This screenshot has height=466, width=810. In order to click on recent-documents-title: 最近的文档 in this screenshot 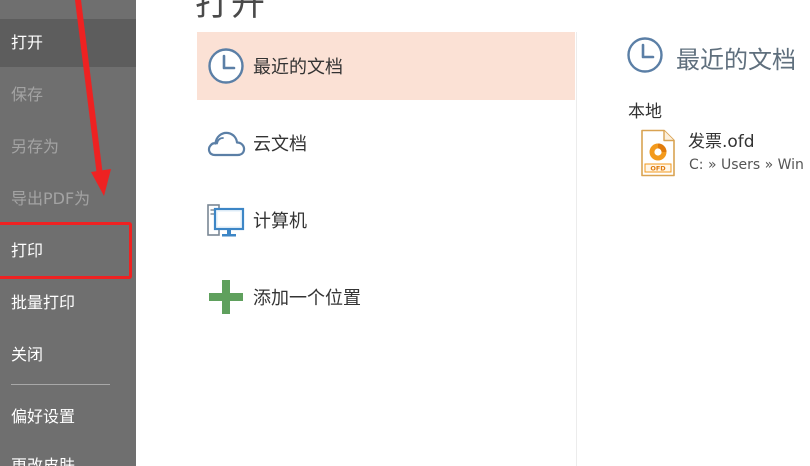, I will do `click(736, 59)`.